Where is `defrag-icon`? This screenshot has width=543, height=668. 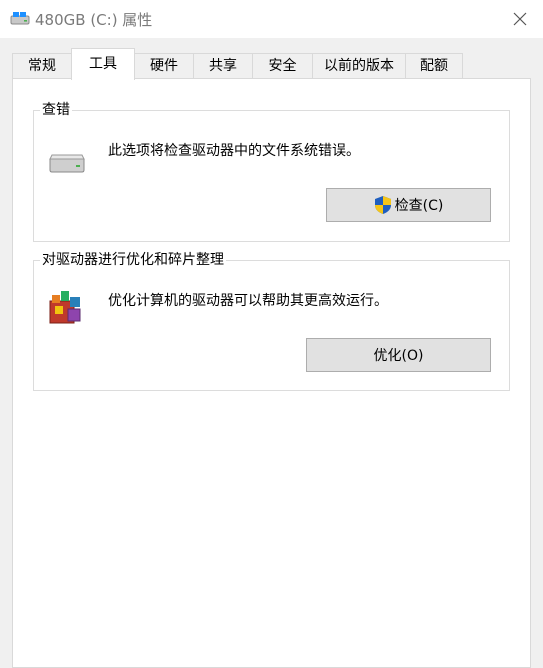
defrag-icon is located at coordinates (65, 307).